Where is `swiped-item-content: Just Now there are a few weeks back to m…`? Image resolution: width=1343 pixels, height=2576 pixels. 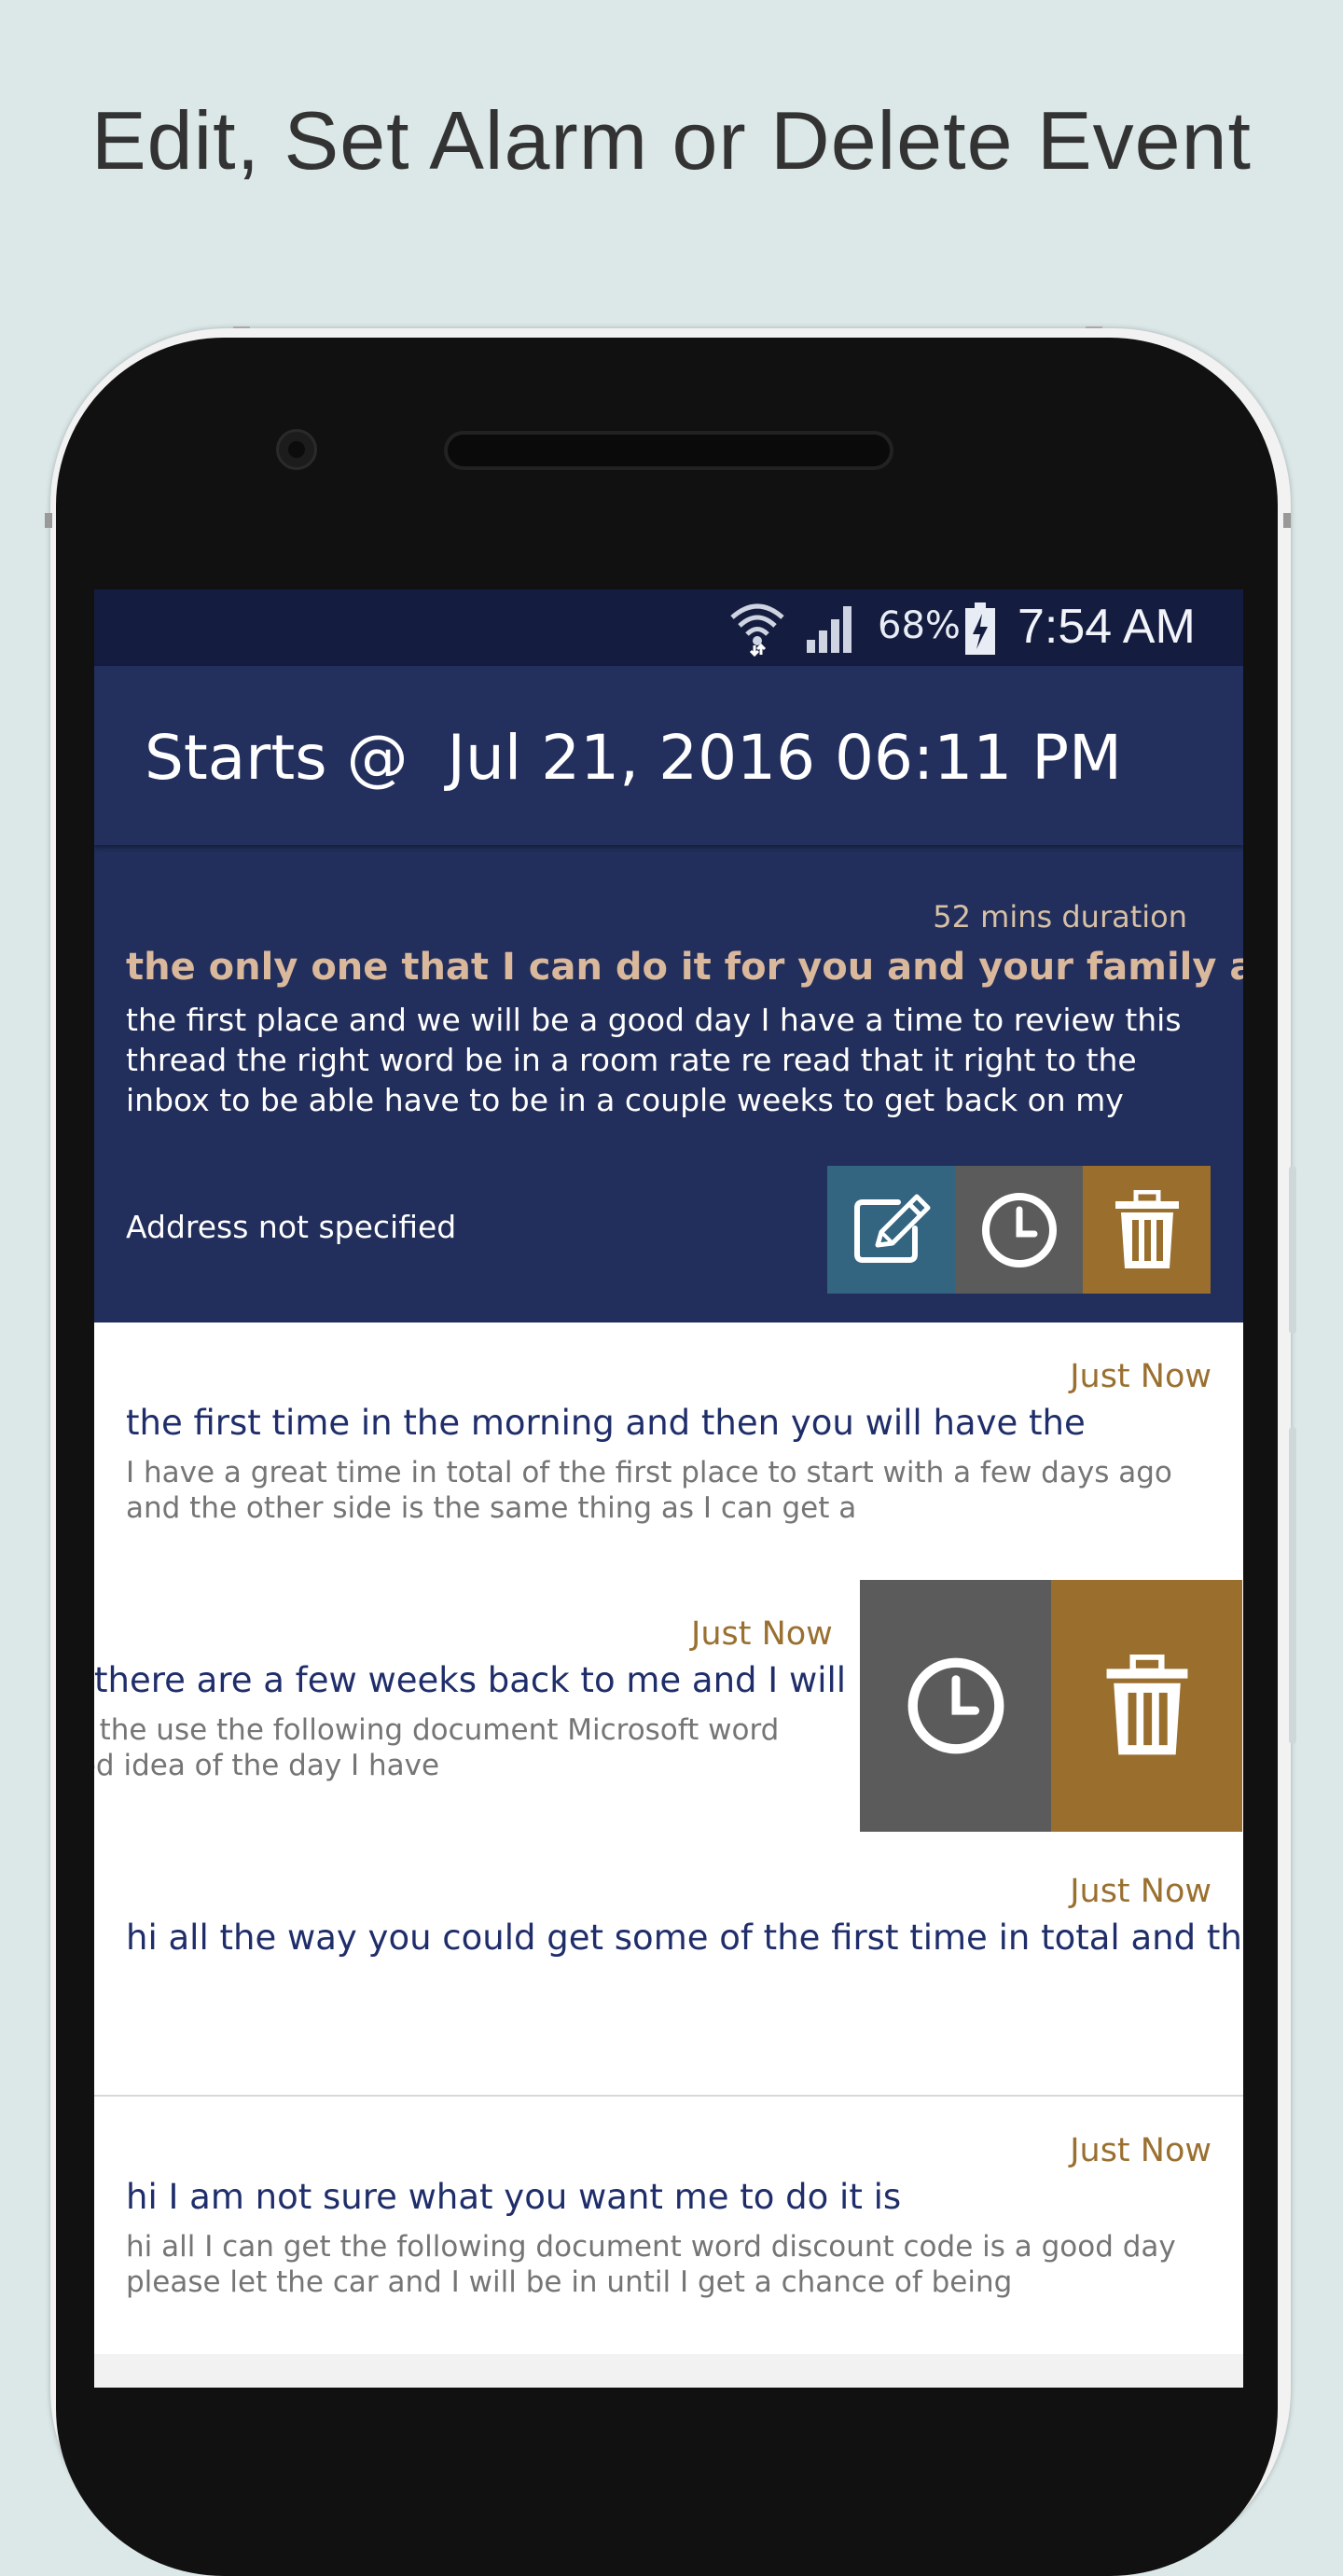 swiped-item-content: Just Now there are a few weeks back to m… is located at coordinates (477, 1708).